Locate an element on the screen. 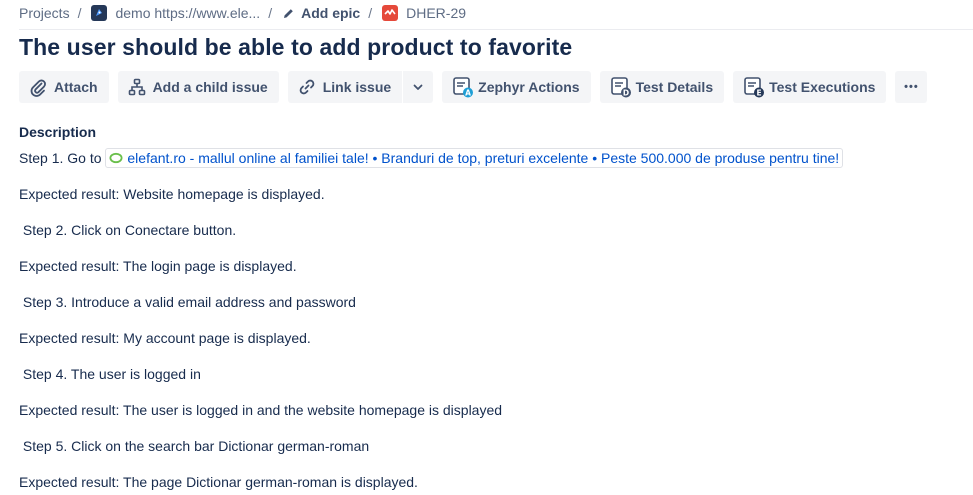 The image size is (973, 495). more-icon: ••• is located at coordinates (911, 87).